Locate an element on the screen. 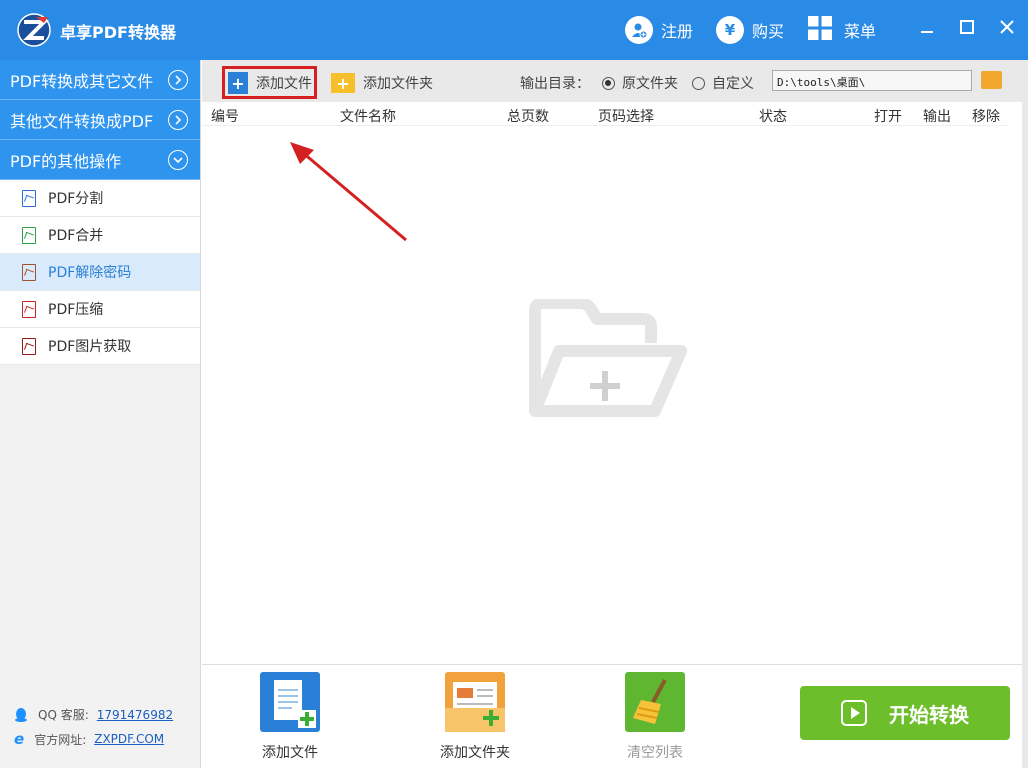 This screenshot has height=768, width=1028. maximize-icon is located at coordinates (967, 27).